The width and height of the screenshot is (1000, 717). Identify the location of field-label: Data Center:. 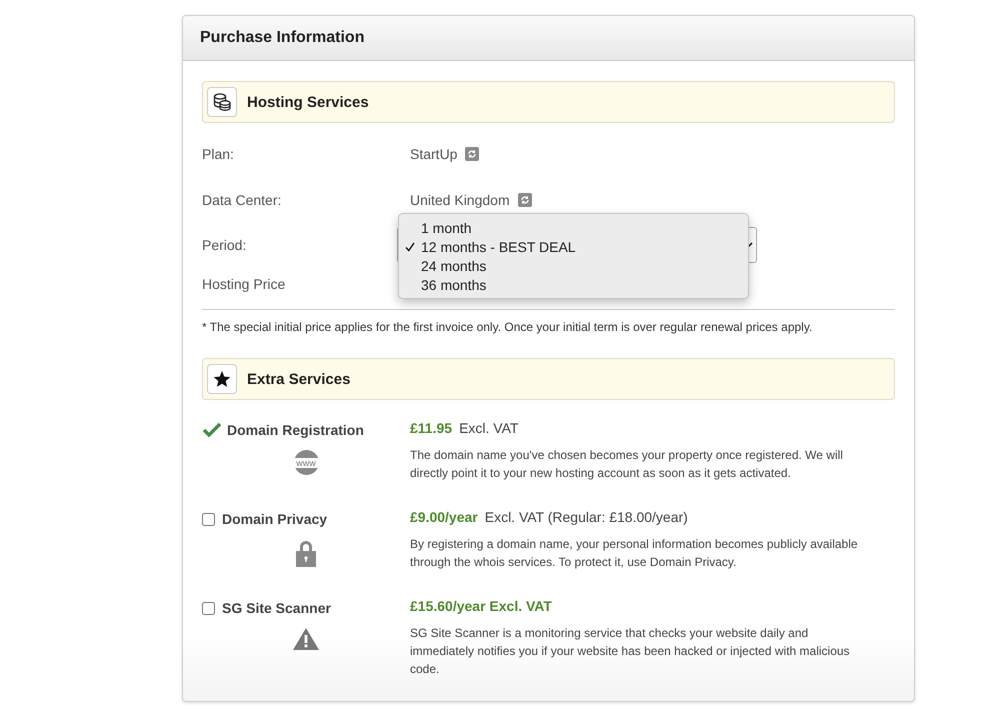
(242, 200).